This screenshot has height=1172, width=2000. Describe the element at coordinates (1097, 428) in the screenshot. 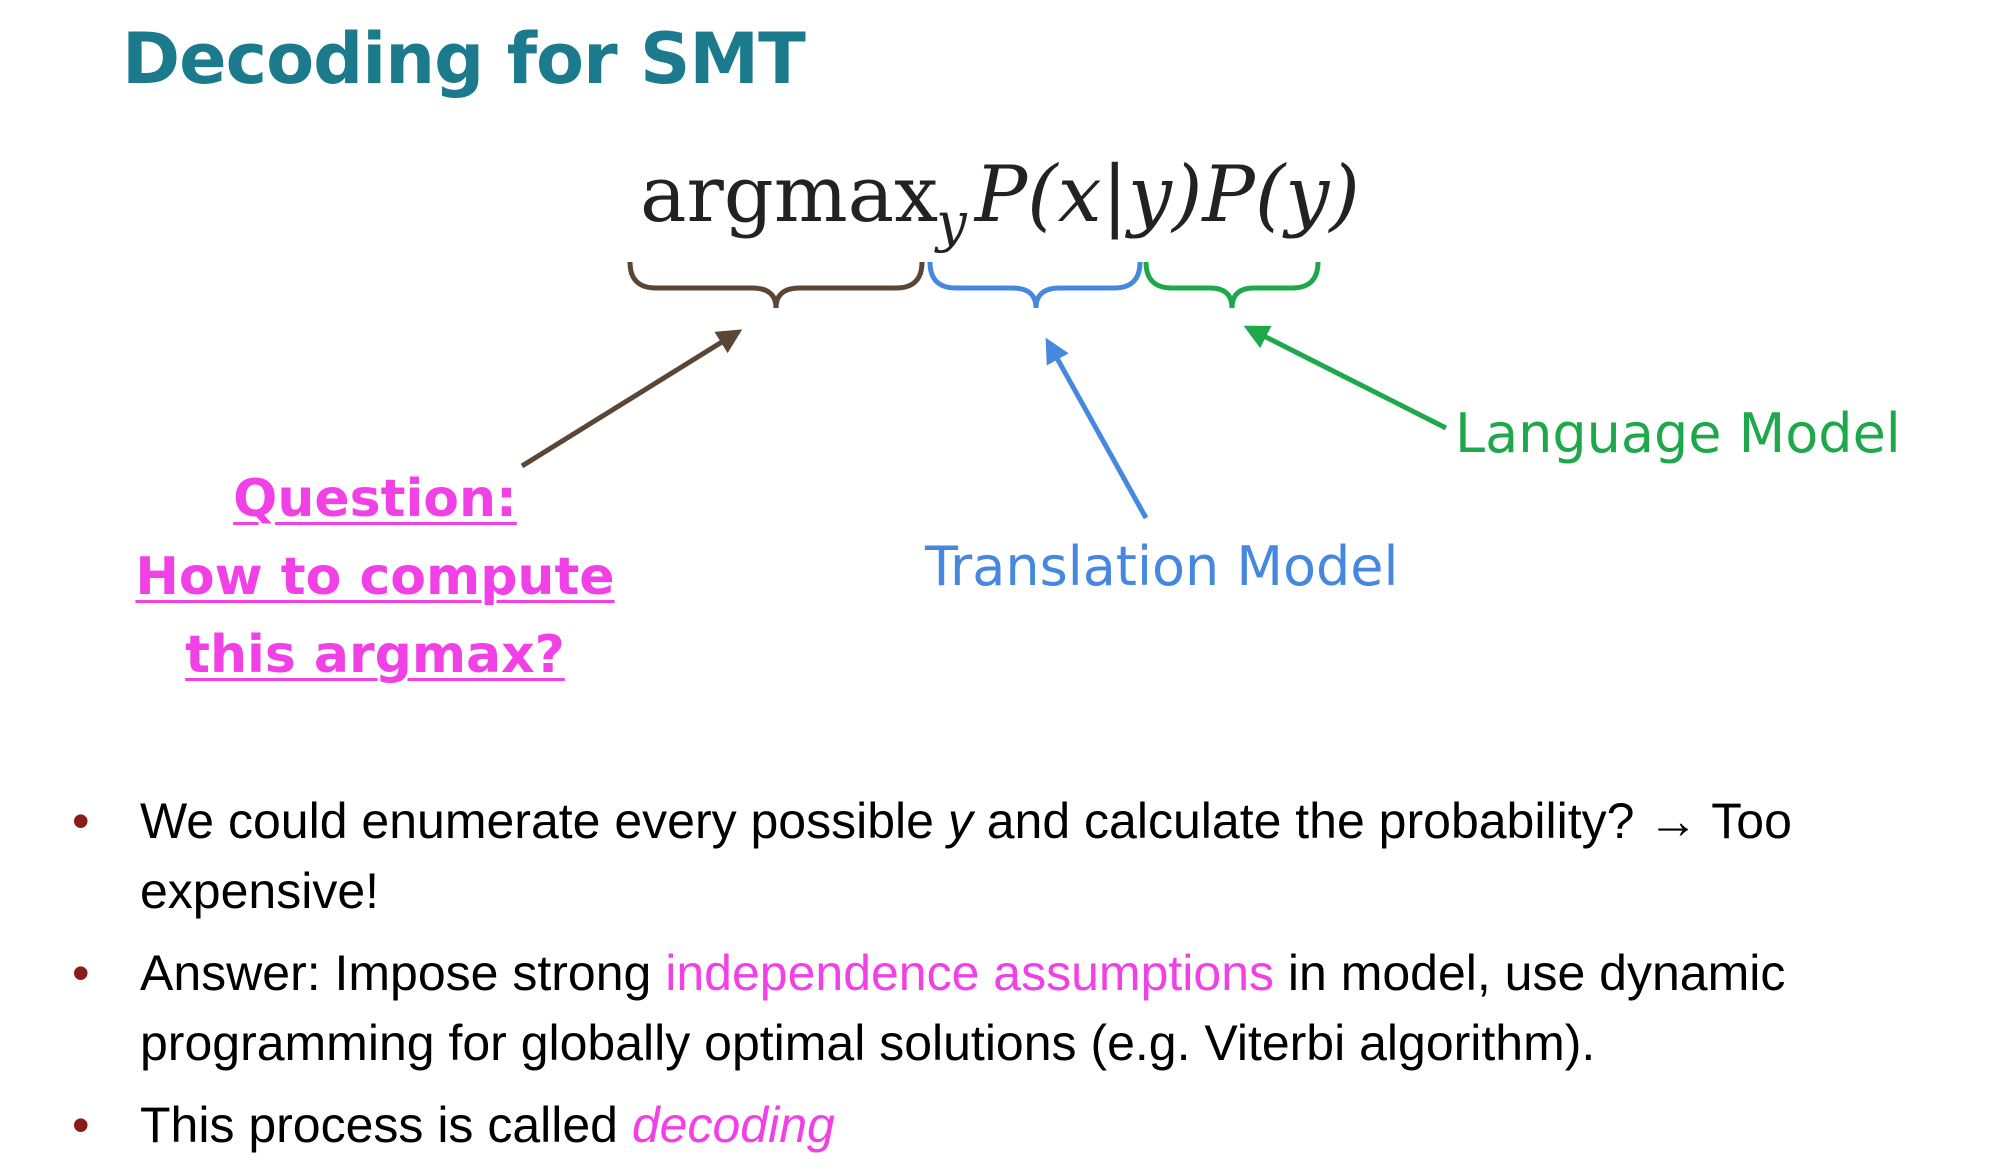

I see `translation-arrow` at that location.